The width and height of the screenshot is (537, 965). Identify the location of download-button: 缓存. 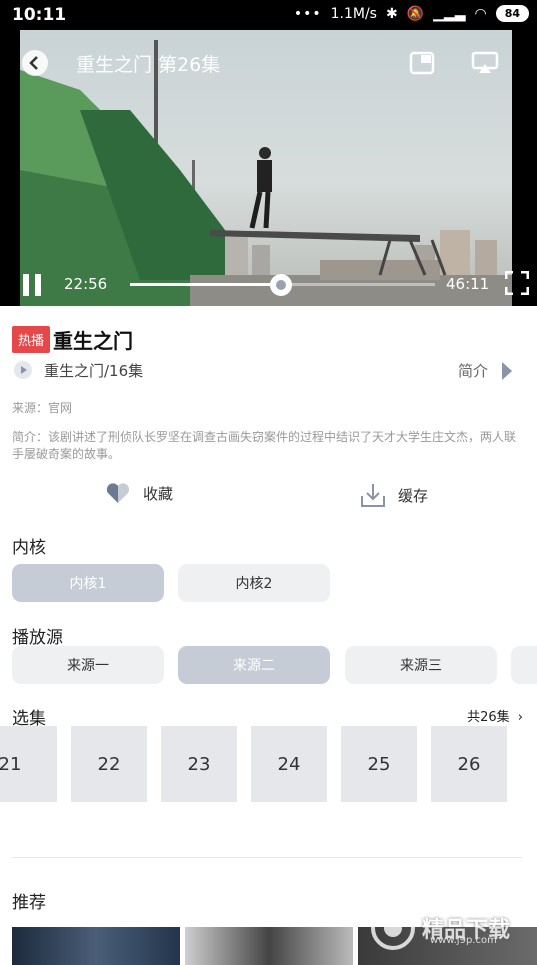
(394, 495).